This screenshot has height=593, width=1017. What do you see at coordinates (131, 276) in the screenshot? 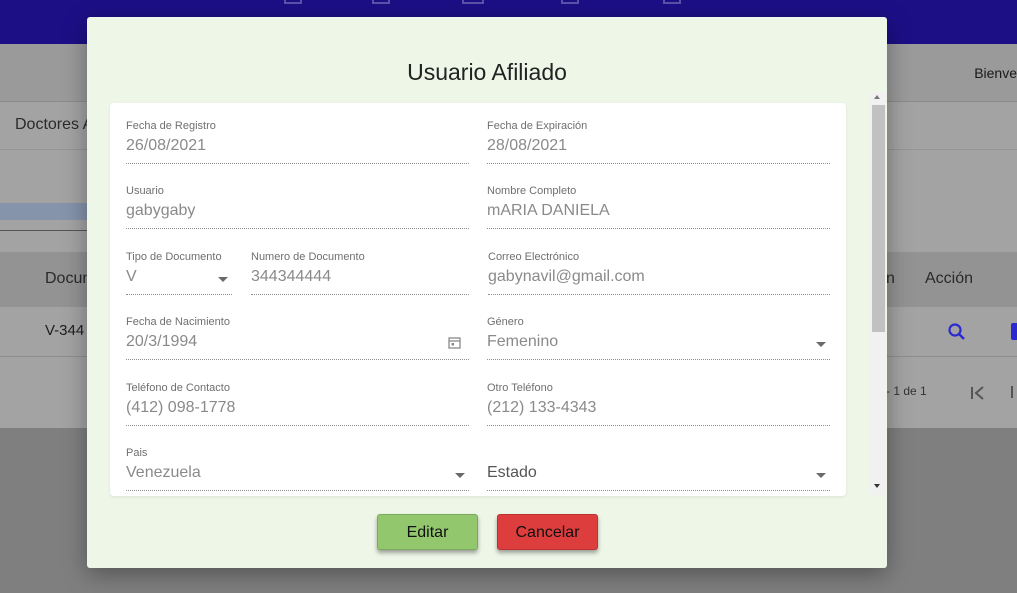
I see `field-value: V` at bounding box center [131, 276].